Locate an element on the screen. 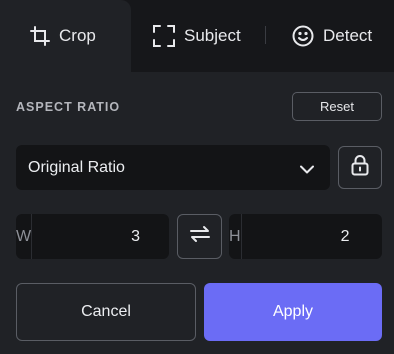  tab-subject: Subject is located at coordinates (197, 36).